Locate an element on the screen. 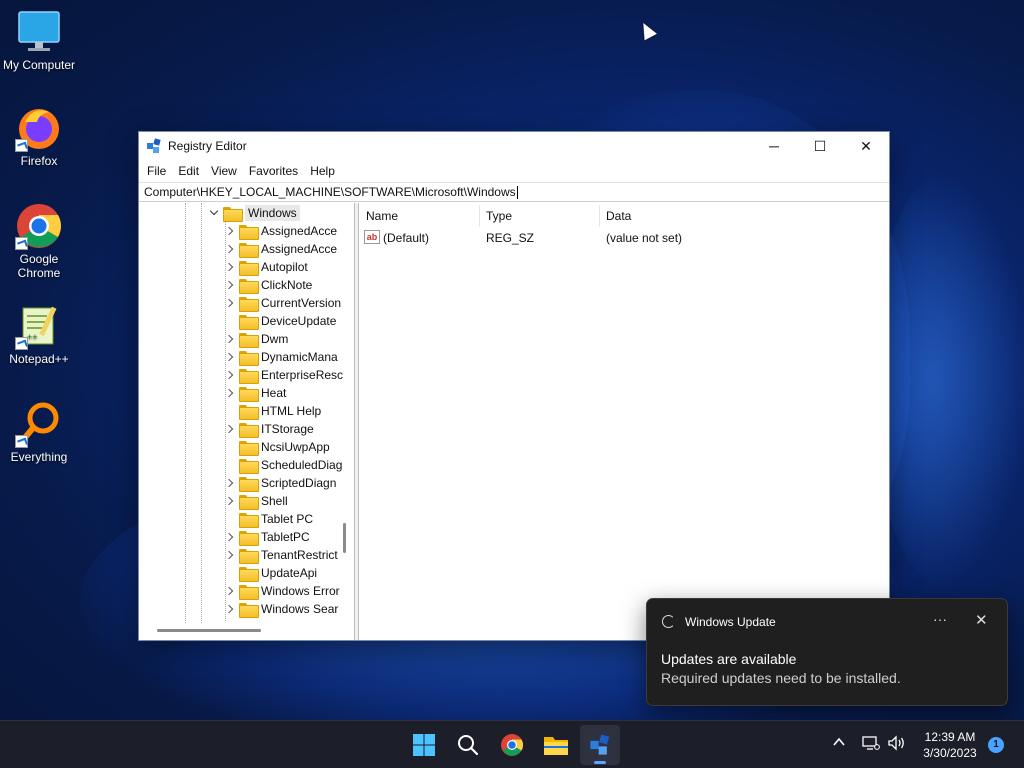 Image resolution: width=1024 pixels, height=768 pixels. tree-node: TenantRestrict is located at coordinates (281, 555).